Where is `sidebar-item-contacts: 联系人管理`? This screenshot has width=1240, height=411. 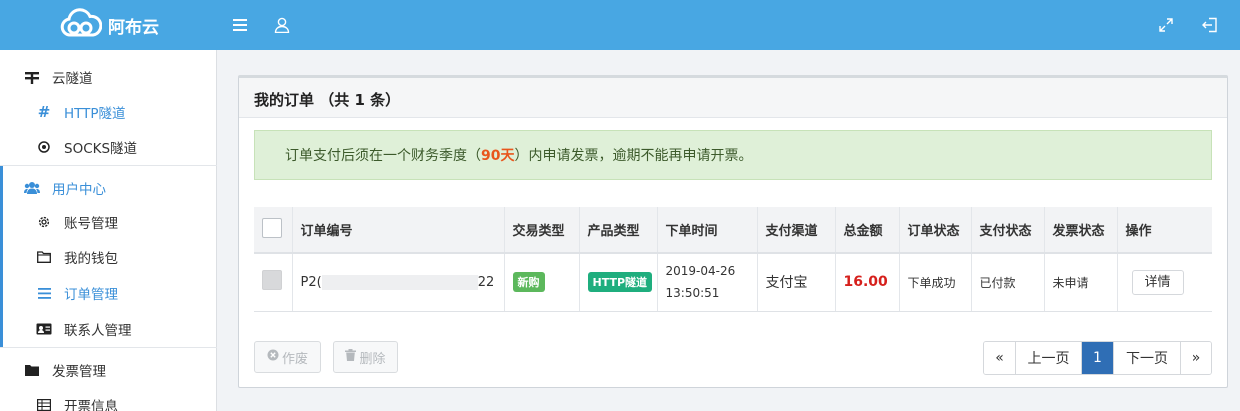 sidebar-item-contacts: 联系人管理 is located at coordinates (108, 329).